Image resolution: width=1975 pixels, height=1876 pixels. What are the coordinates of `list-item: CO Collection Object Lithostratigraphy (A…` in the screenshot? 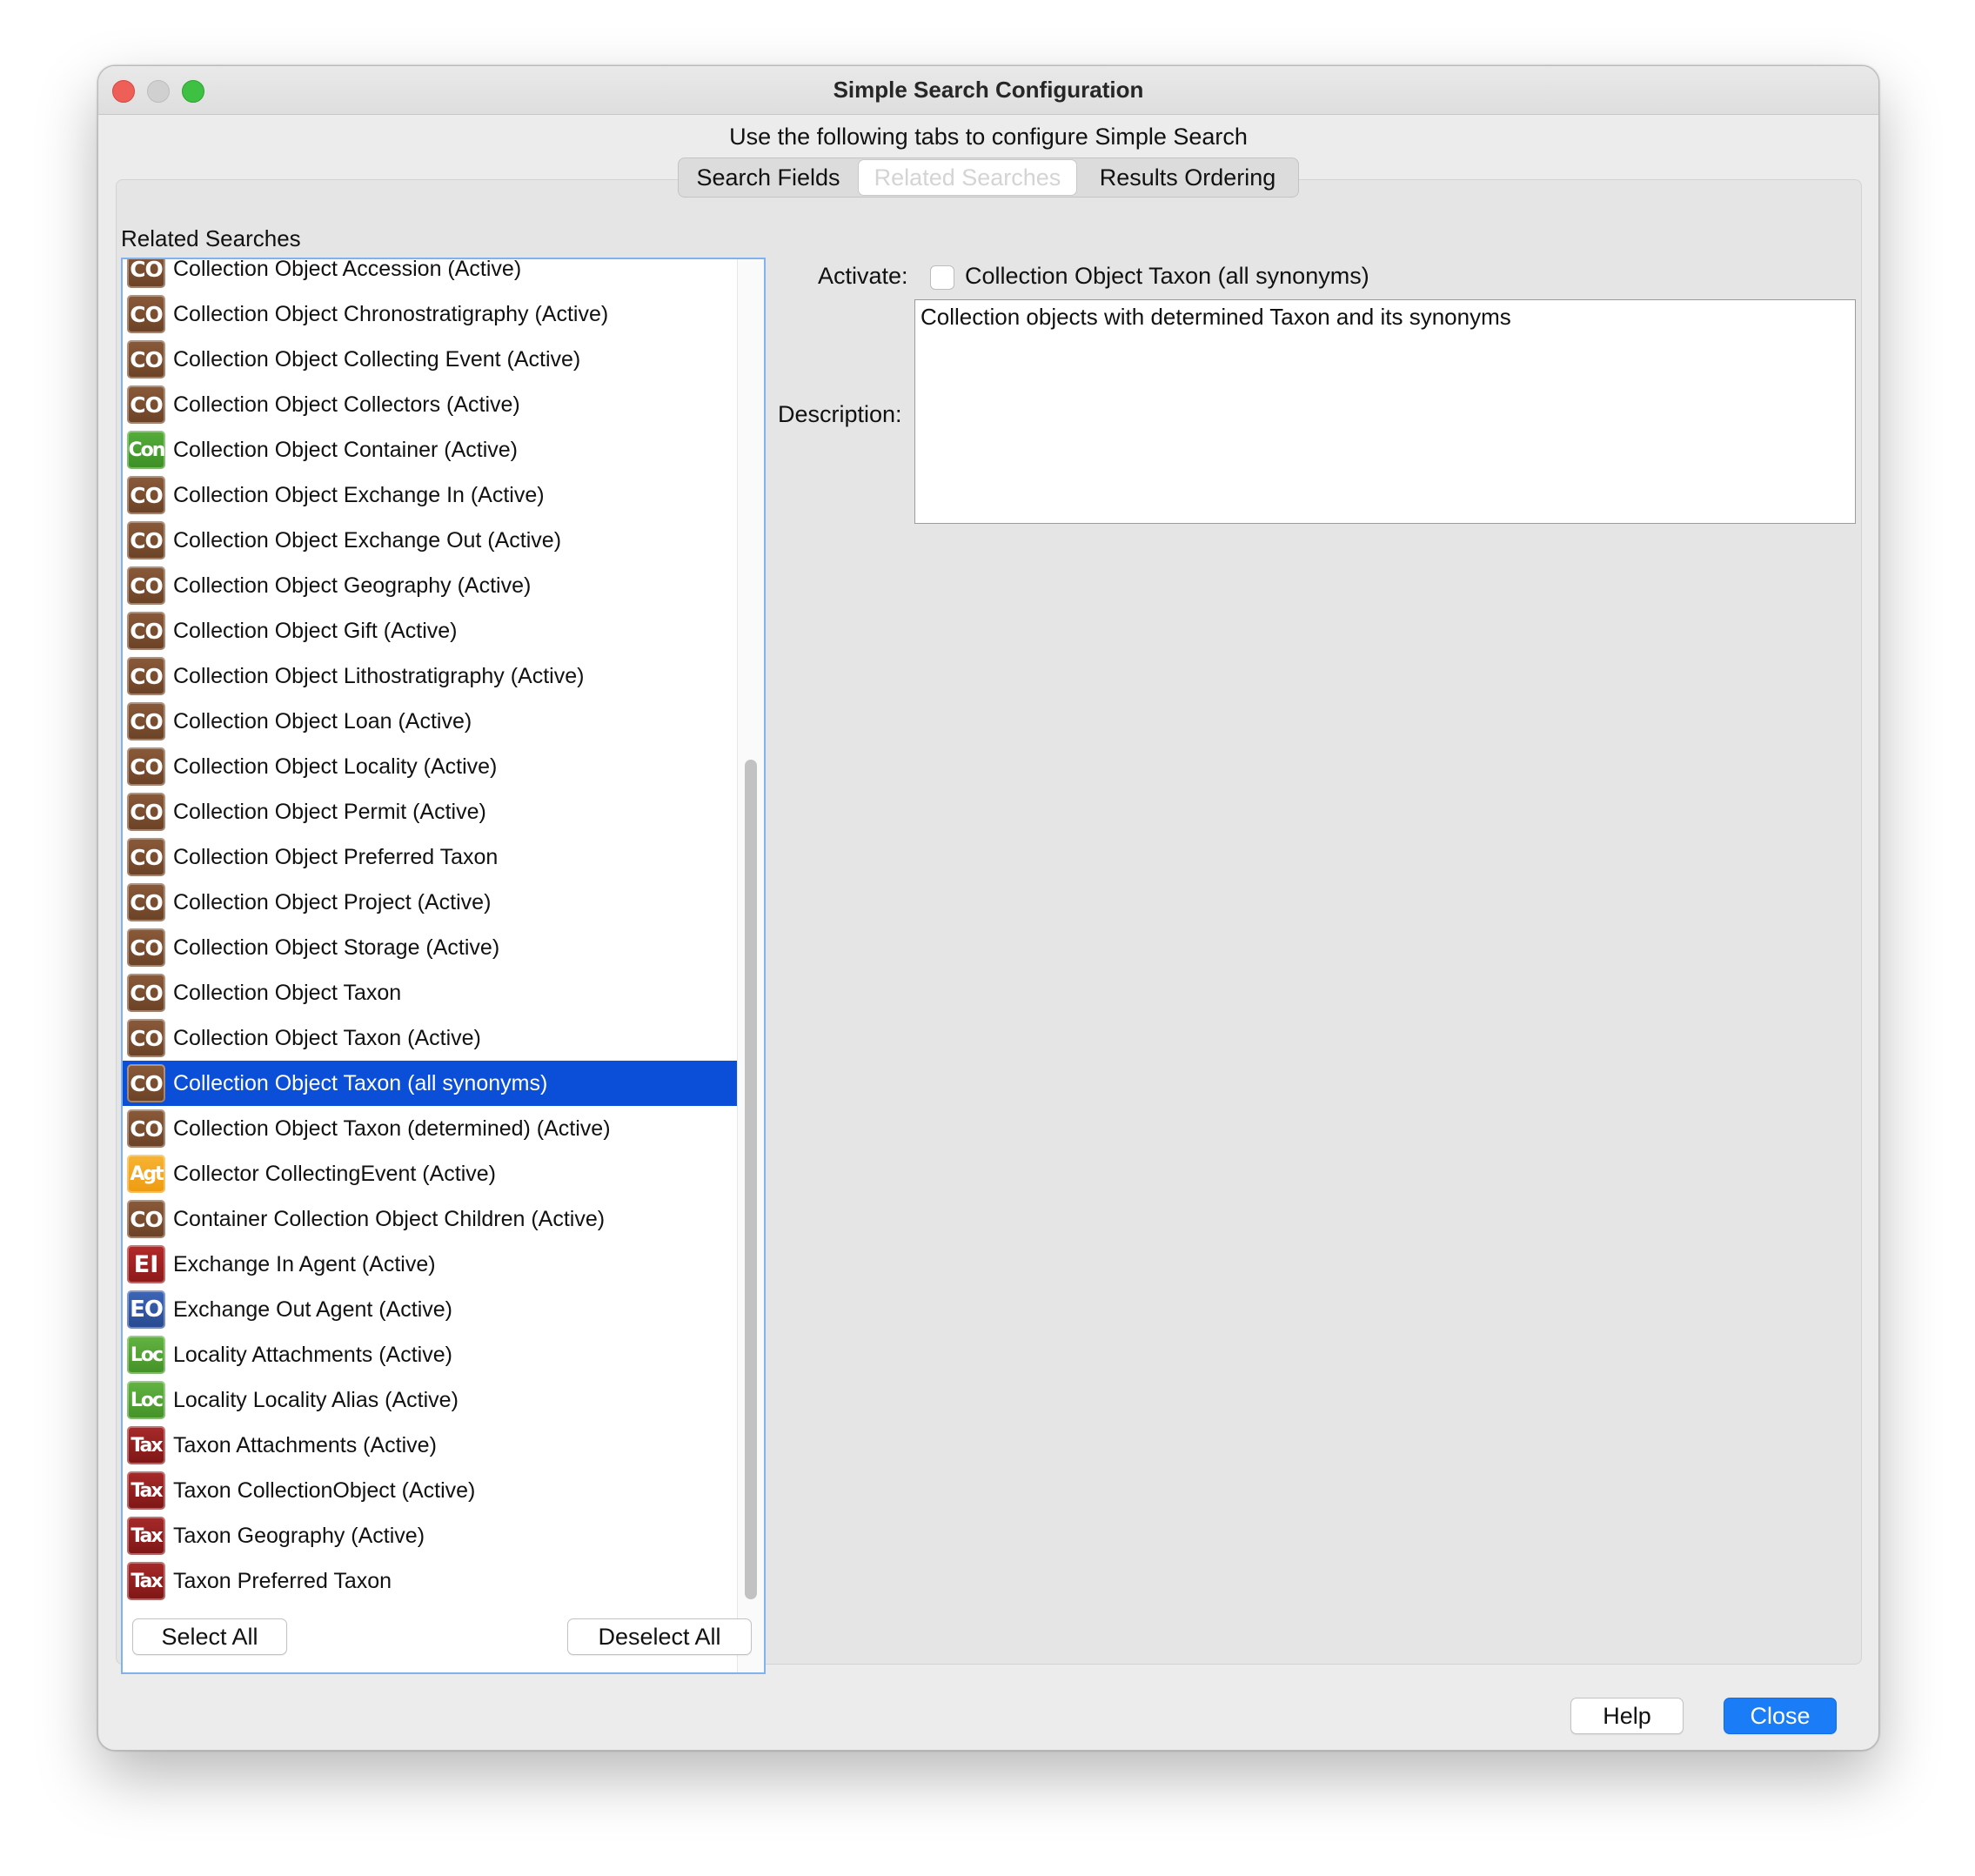 It's located at (430, 676).